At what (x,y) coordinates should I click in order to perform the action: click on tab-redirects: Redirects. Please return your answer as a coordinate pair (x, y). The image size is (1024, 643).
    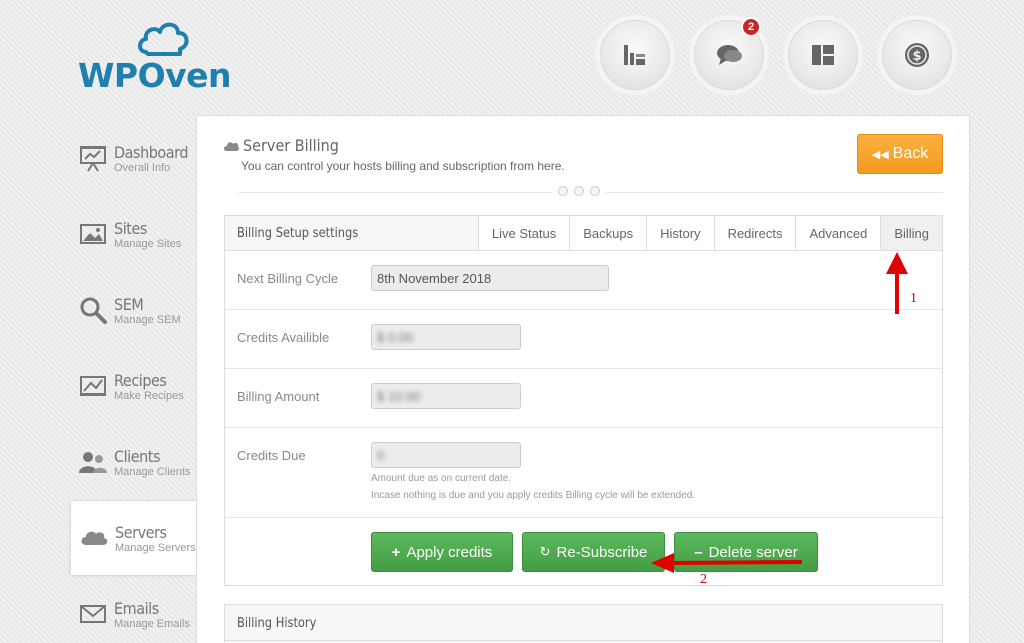
    Looking at the image, I should click on (754, 233).